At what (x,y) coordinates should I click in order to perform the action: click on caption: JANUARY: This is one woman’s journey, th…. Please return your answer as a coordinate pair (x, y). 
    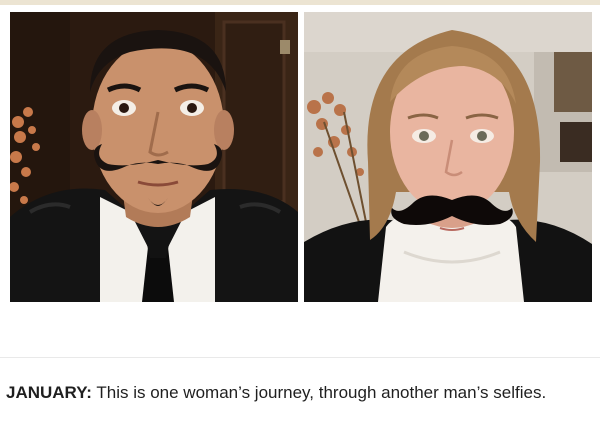
    Looking at the image, I should click on (298, 392).